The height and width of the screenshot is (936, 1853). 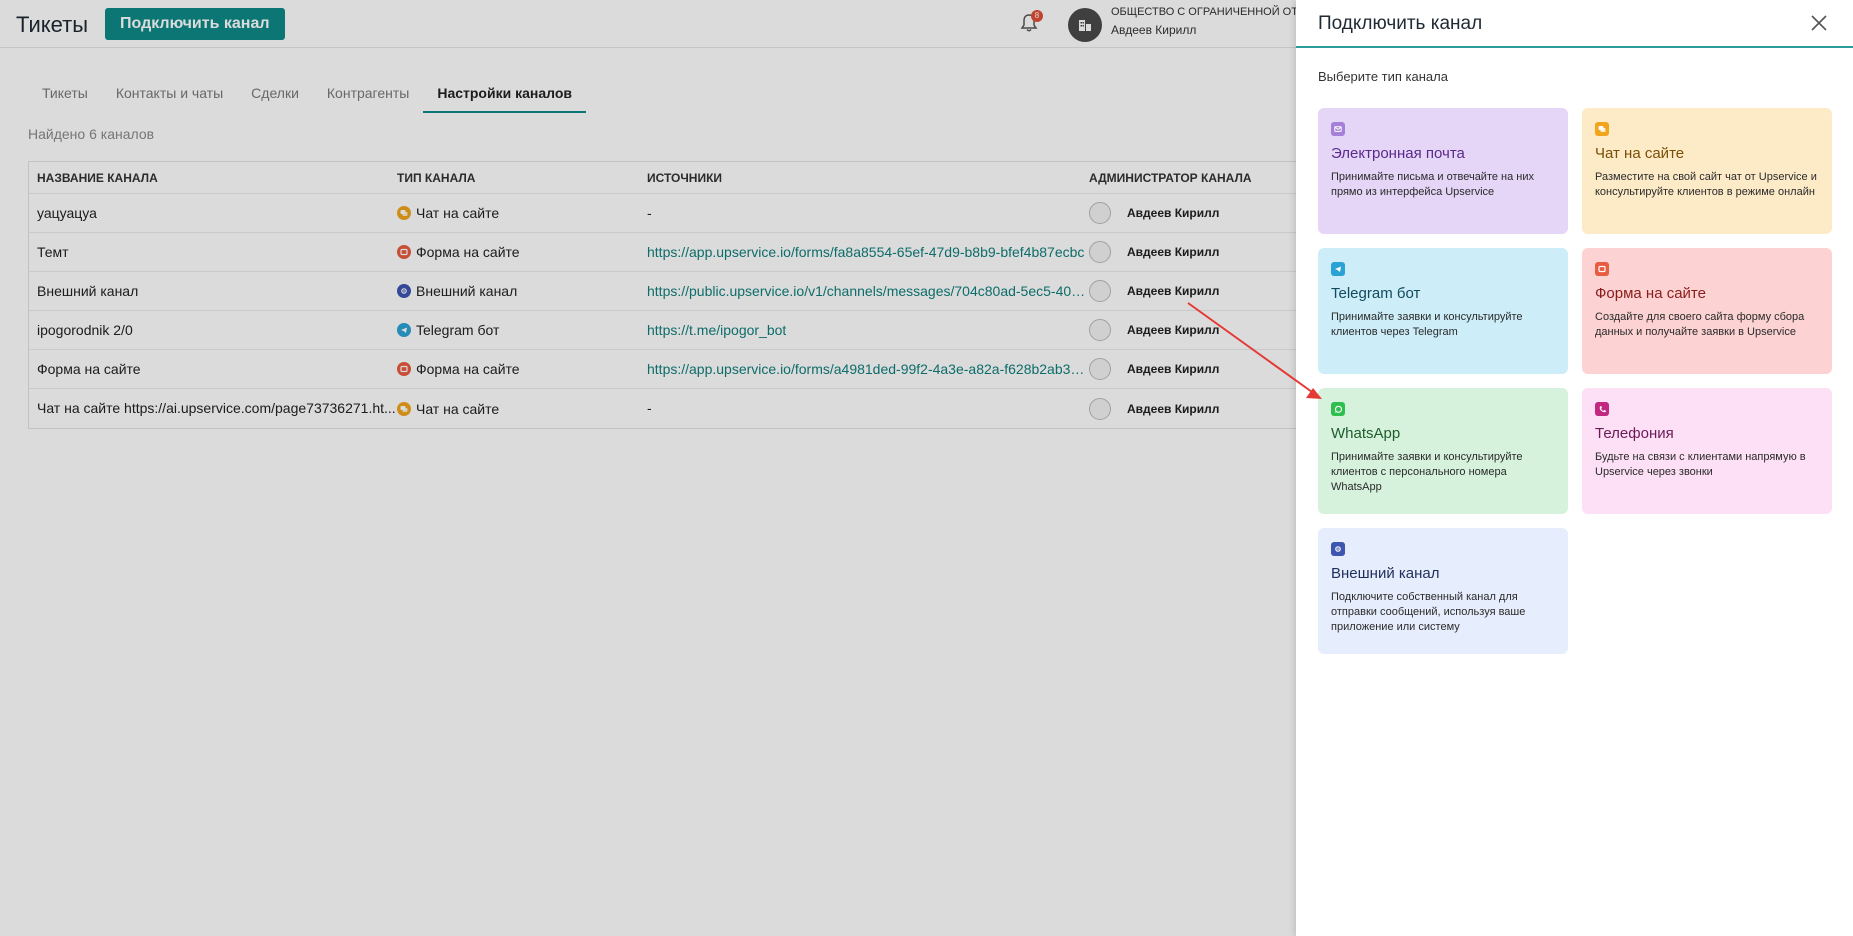 I want to click on drawer-title: Подключить канал, so click(x=1400, y=23).